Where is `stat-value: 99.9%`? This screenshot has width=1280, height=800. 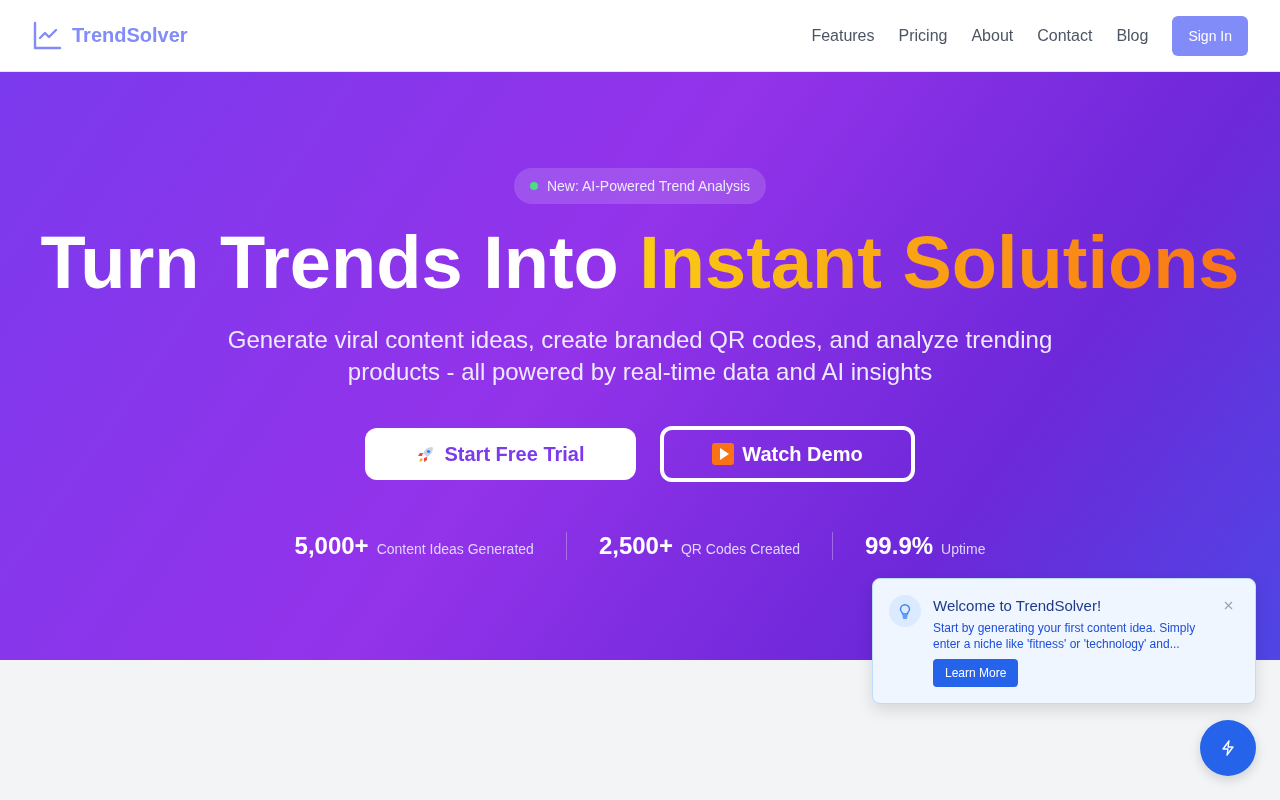
stat-value: 99.9% is located at coordinates (899, 546).